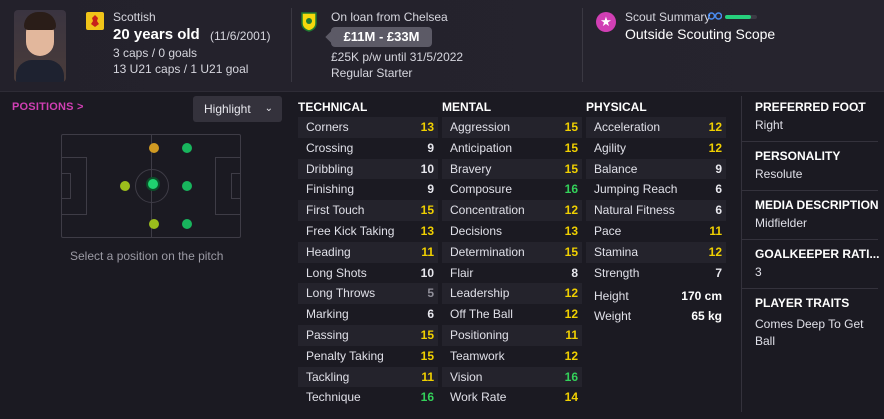 Image resolution: width=884 pixels, height=419 pixels. I want to click on attribute-name: Aggression, so click(480, 127).